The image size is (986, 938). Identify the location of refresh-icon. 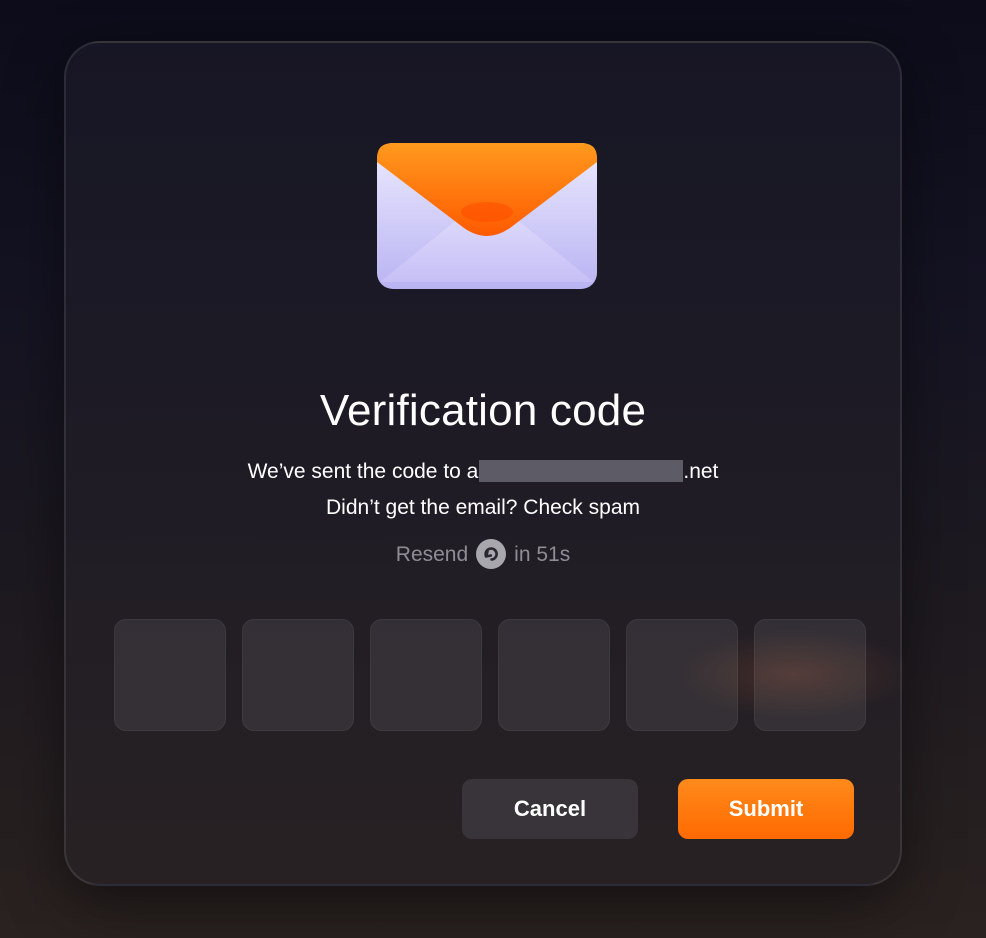
(491, 554).